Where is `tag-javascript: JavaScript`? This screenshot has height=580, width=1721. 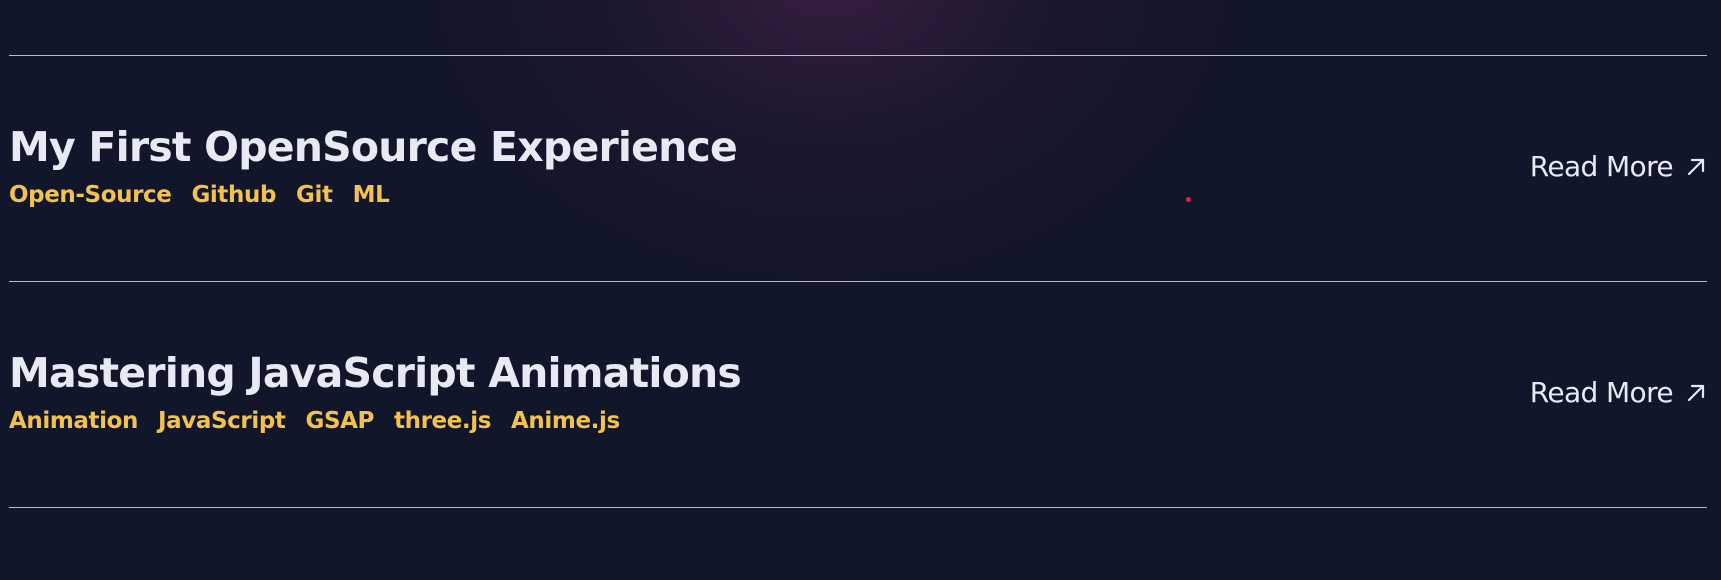 tag-javascript: JavaScript is located at coordinates (222, 421).